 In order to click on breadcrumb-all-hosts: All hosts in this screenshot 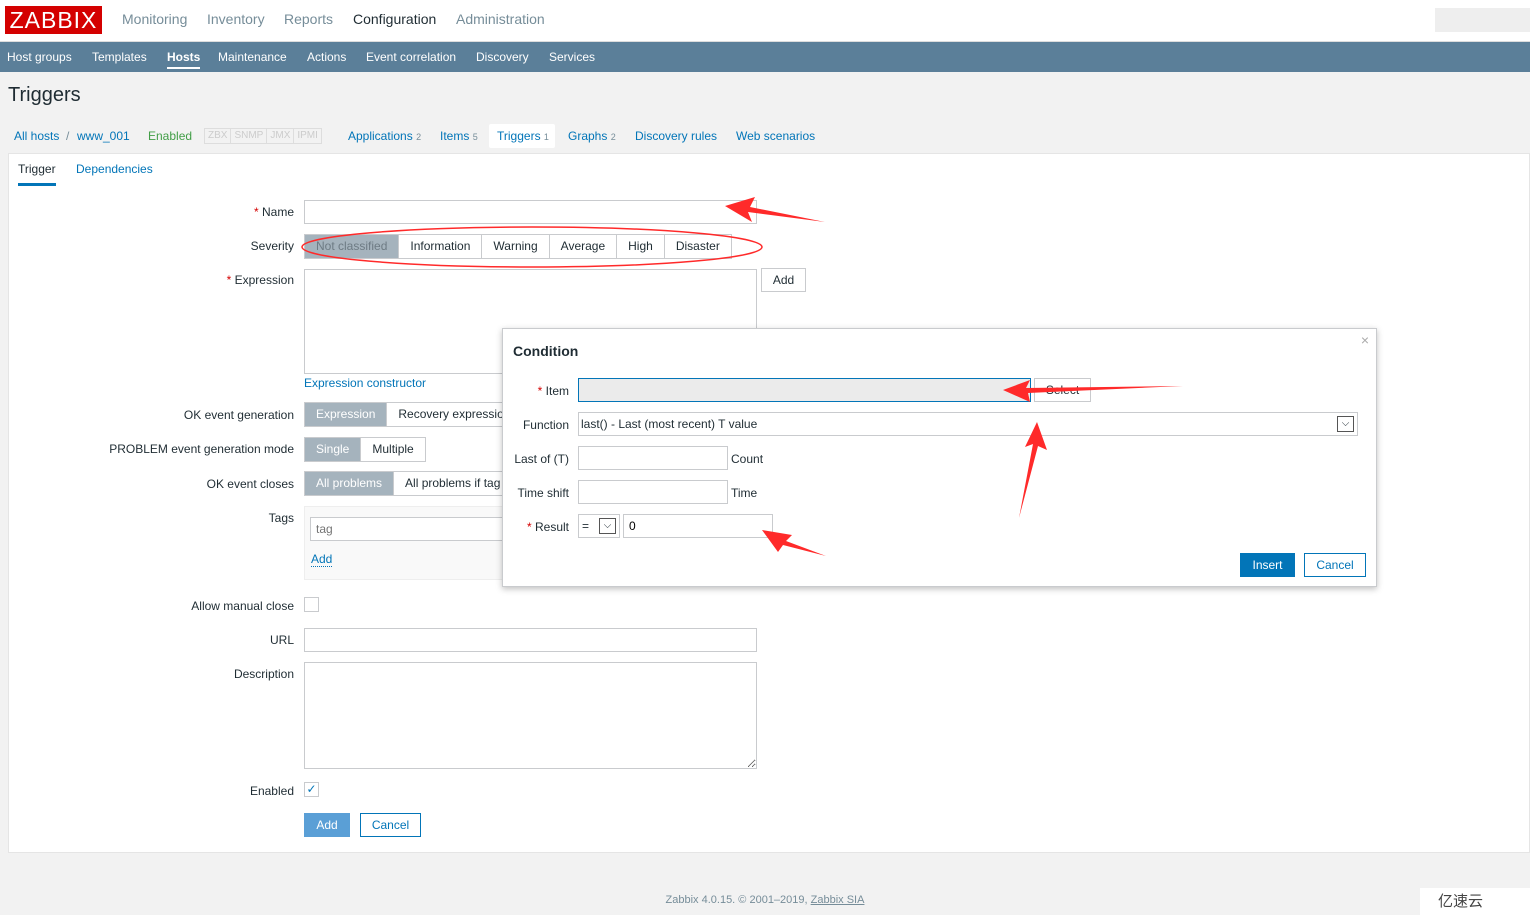, I will do `click(36, 136)`.